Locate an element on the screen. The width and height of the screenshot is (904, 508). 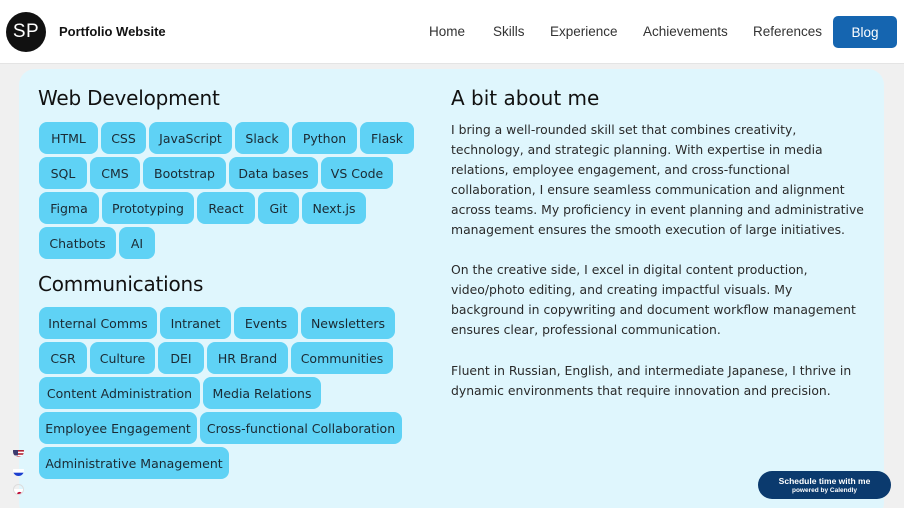
skill-tag: Communities is located at coordinates (342, 358).